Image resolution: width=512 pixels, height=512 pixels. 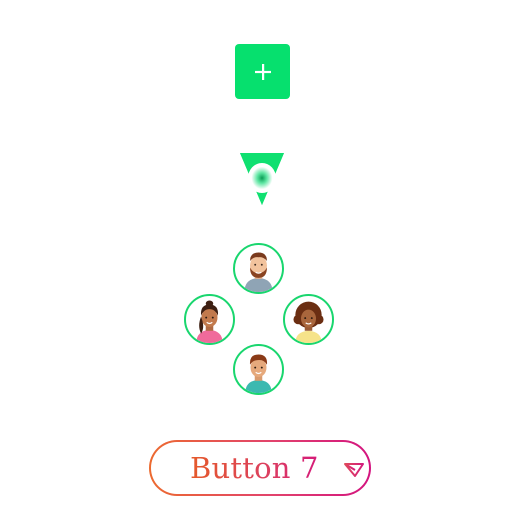 I want to click on curly-hair-woman-avatar-icon, so click(x=308, y=322).